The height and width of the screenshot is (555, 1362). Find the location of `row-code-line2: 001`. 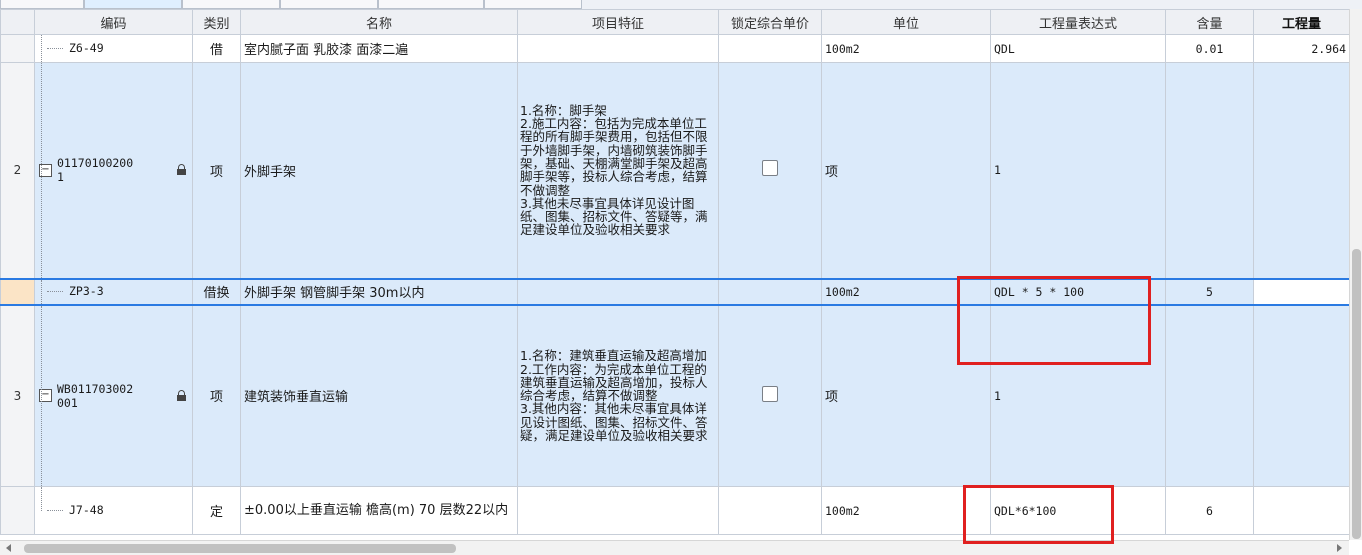

row-code-line2: 001 is located at coordinates (67, 403).